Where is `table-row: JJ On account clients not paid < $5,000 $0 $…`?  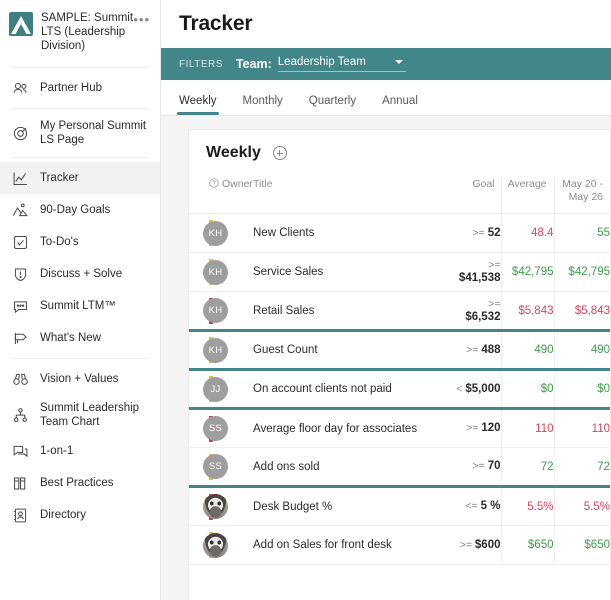 table-row: JJ On account clients not paid < $5,000 $0 $… is located at coordinates (399, 389).